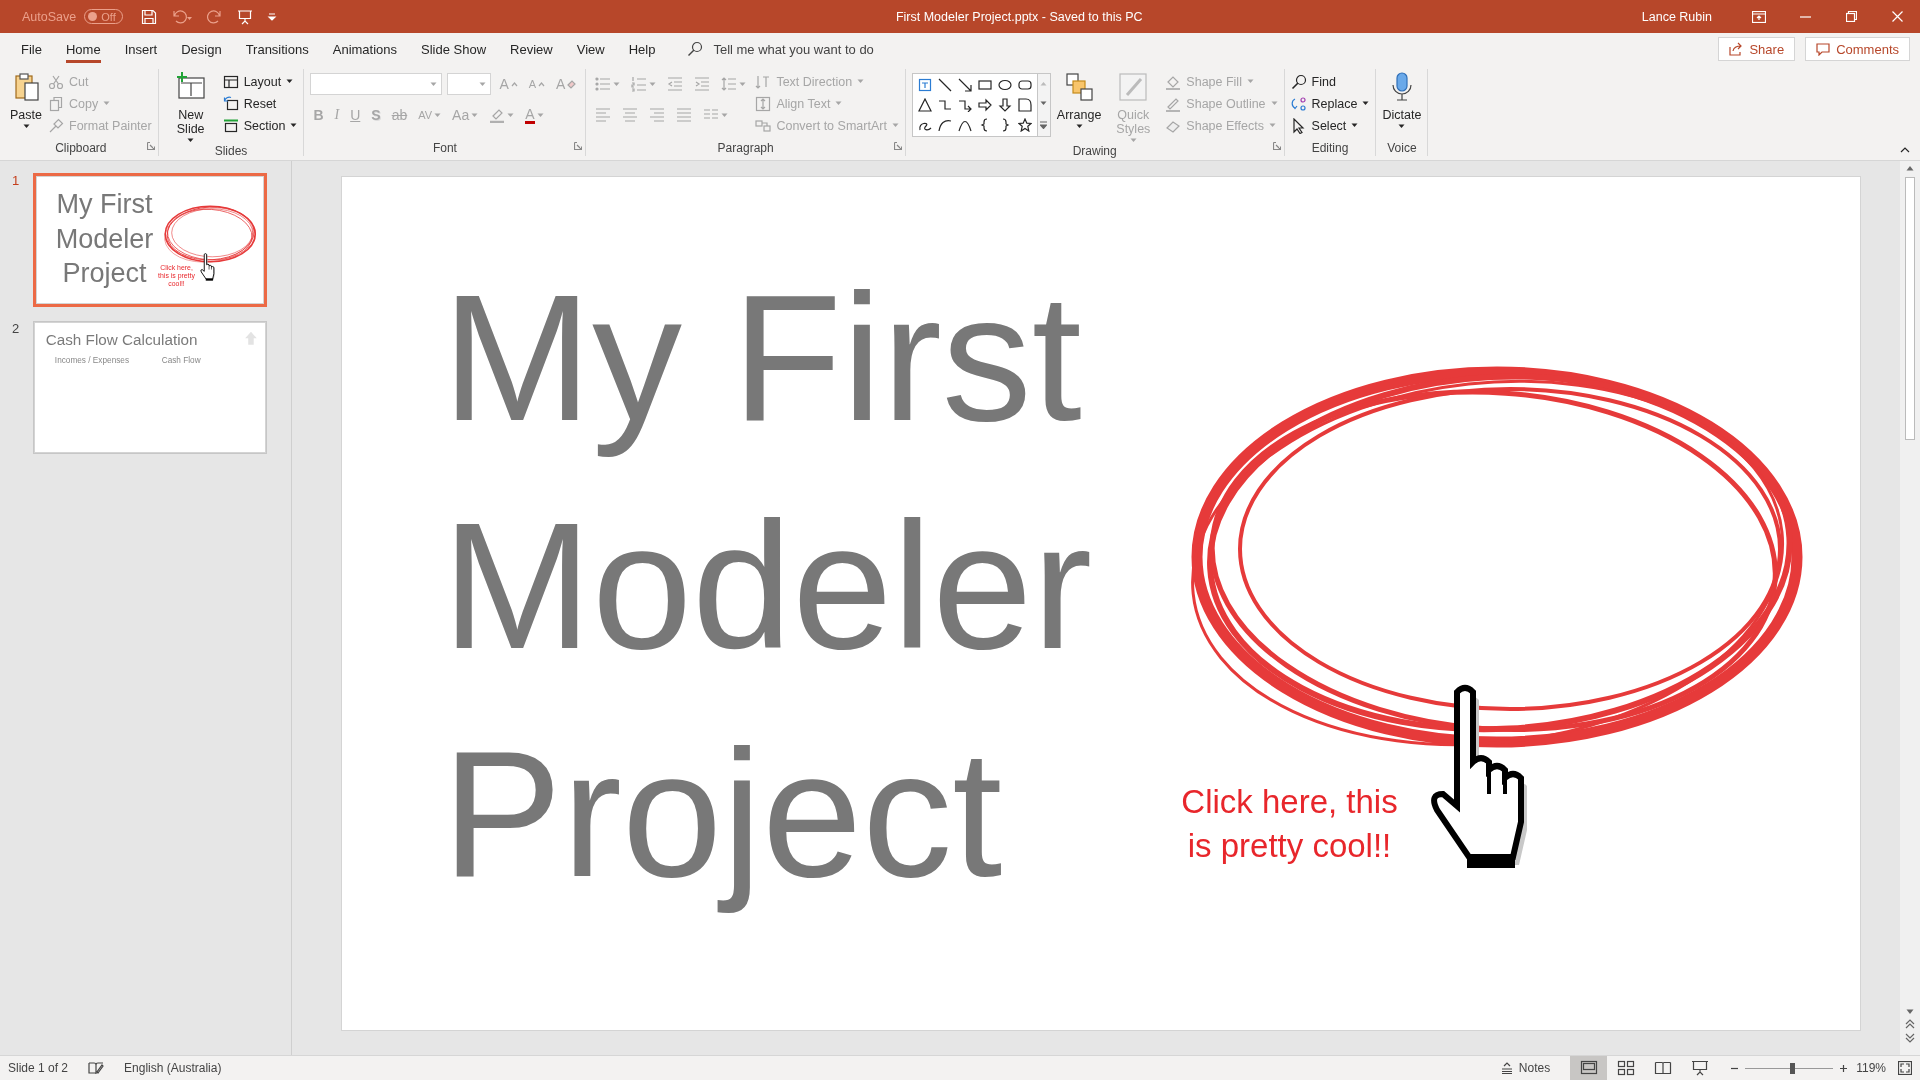  Describe the element at coordinates (1823, 49) in the screenshot. I see `comment-icon` at that location.